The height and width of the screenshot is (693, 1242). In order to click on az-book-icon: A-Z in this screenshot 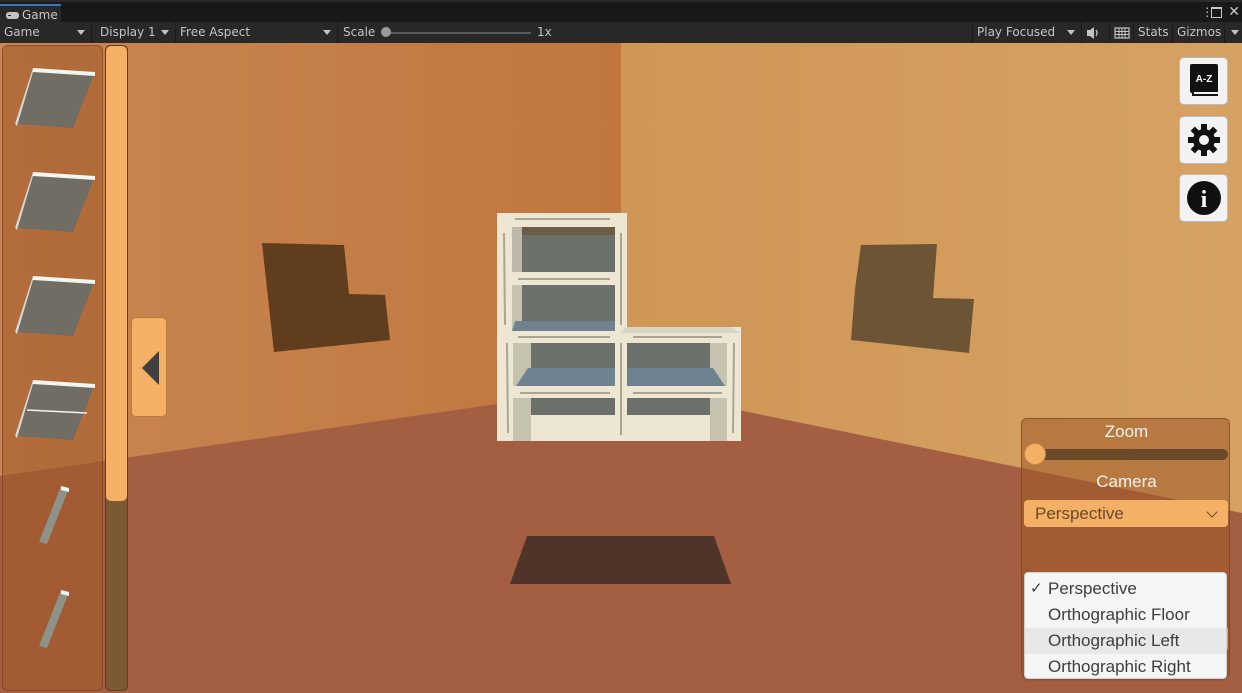, I will do `click(1203, 80)`.